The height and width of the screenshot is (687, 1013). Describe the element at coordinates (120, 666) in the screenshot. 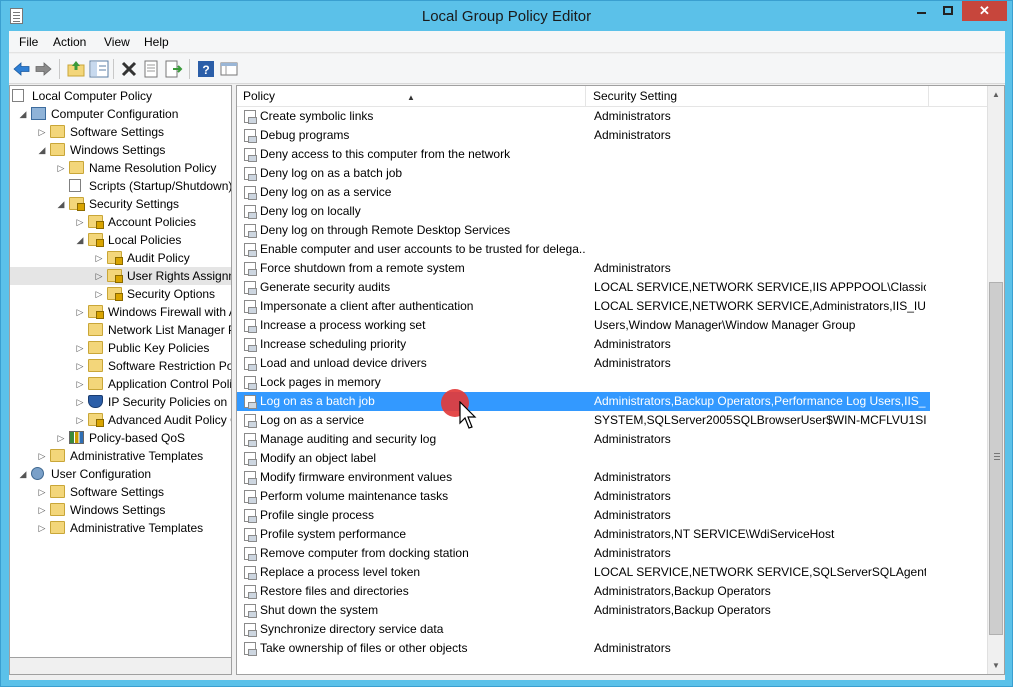

I see `tree-horizontal-scrollbar` at that location.